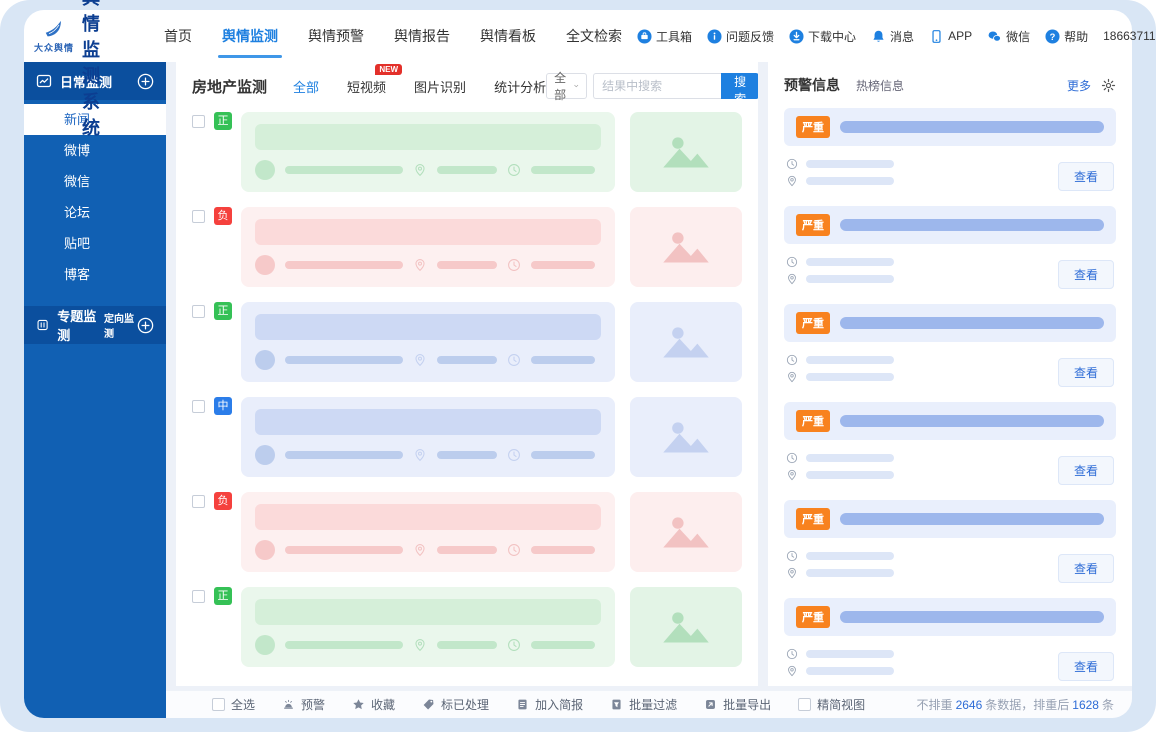 Image resolution: width=1156 pixels, height=732 pixels. I want to click on search-input, so click(657, 86).